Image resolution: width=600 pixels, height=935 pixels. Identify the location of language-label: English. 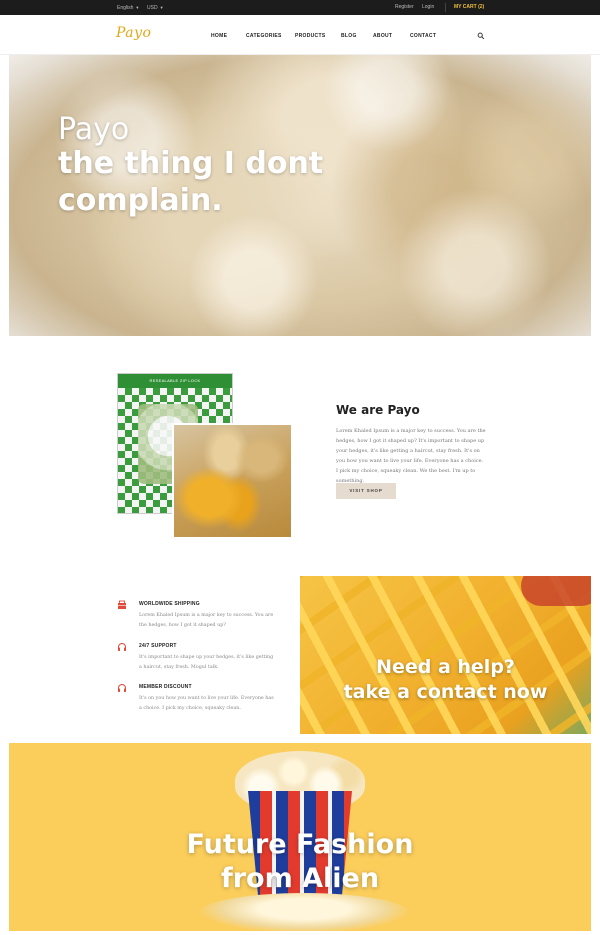
(125, 8).